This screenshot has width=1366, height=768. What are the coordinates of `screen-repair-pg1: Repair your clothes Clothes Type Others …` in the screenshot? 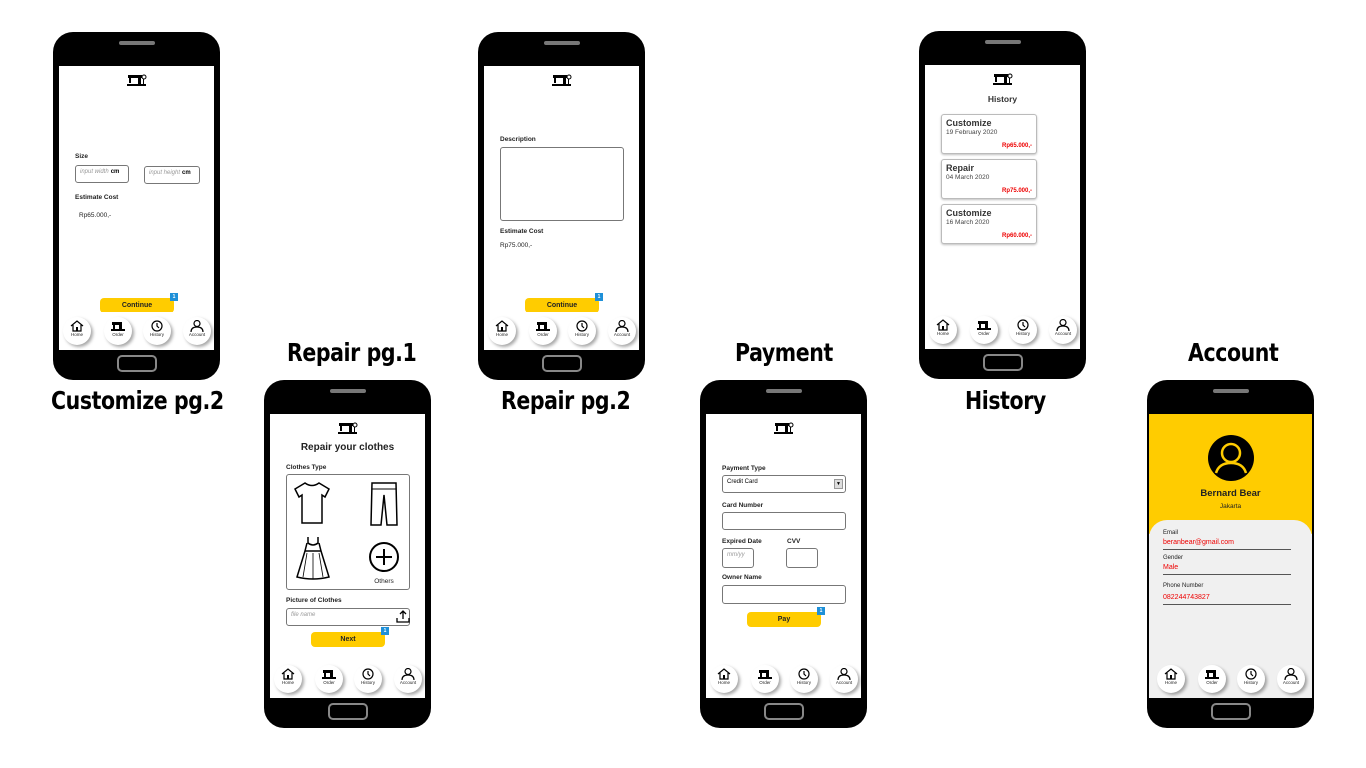 It's located at (347, 556).